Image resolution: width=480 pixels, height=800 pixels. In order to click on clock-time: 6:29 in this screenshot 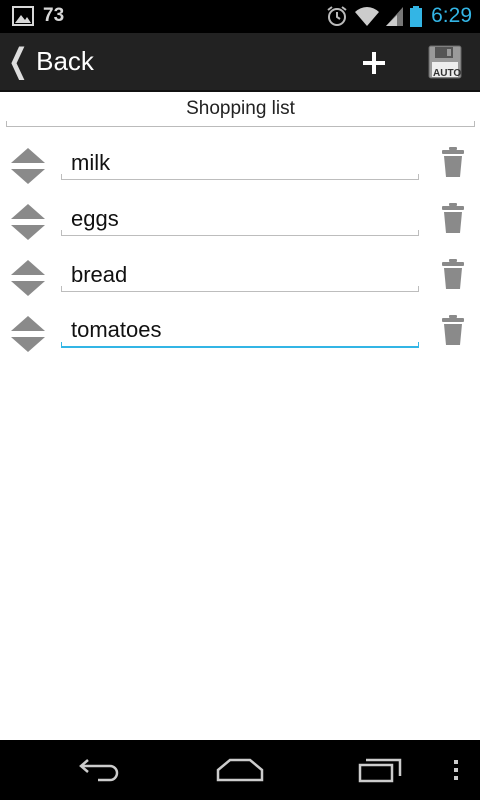, I will do `click(451, 15)`.